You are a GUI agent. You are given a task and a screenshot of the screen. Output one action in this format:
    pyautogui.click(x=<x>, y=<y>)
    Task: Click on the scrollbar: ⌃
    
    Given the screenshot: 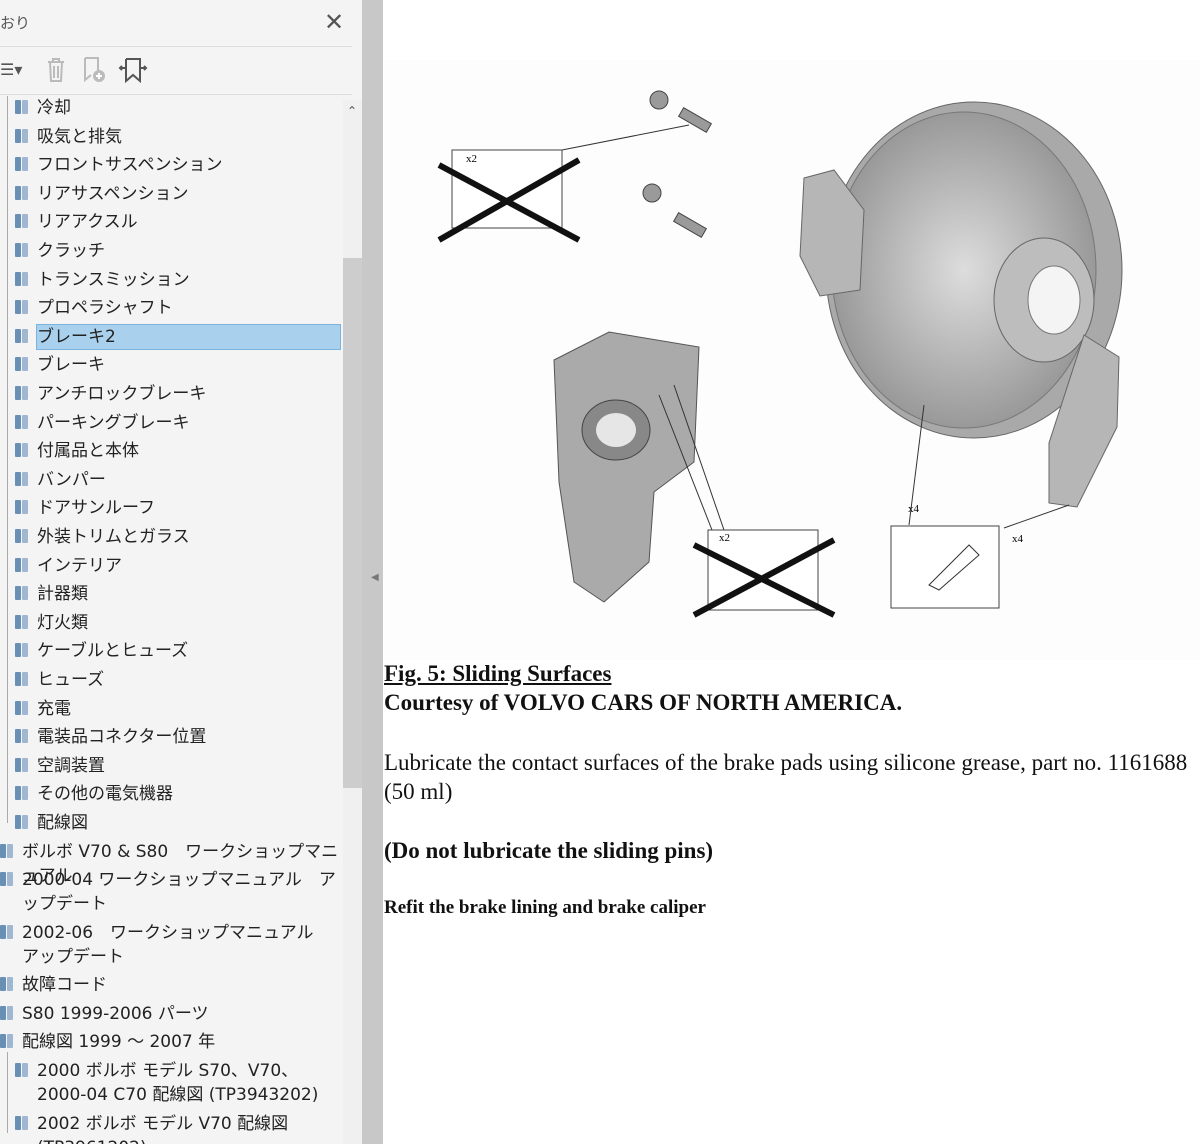 What is the action you would take?
    pyautogui.click(x=352, y=622)
    